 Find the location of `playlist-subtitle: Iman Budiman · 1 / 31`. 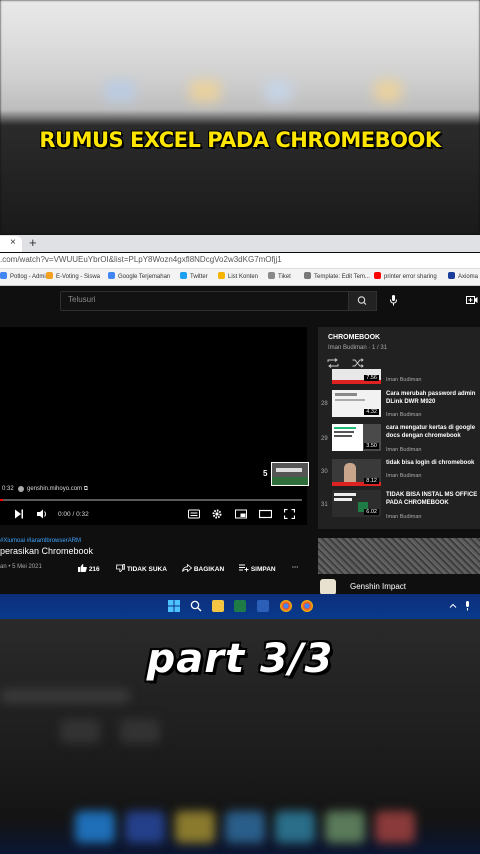

playlist-subtitle: Iman Budiman · 1 / 31 is located at coordinates (358, 348).